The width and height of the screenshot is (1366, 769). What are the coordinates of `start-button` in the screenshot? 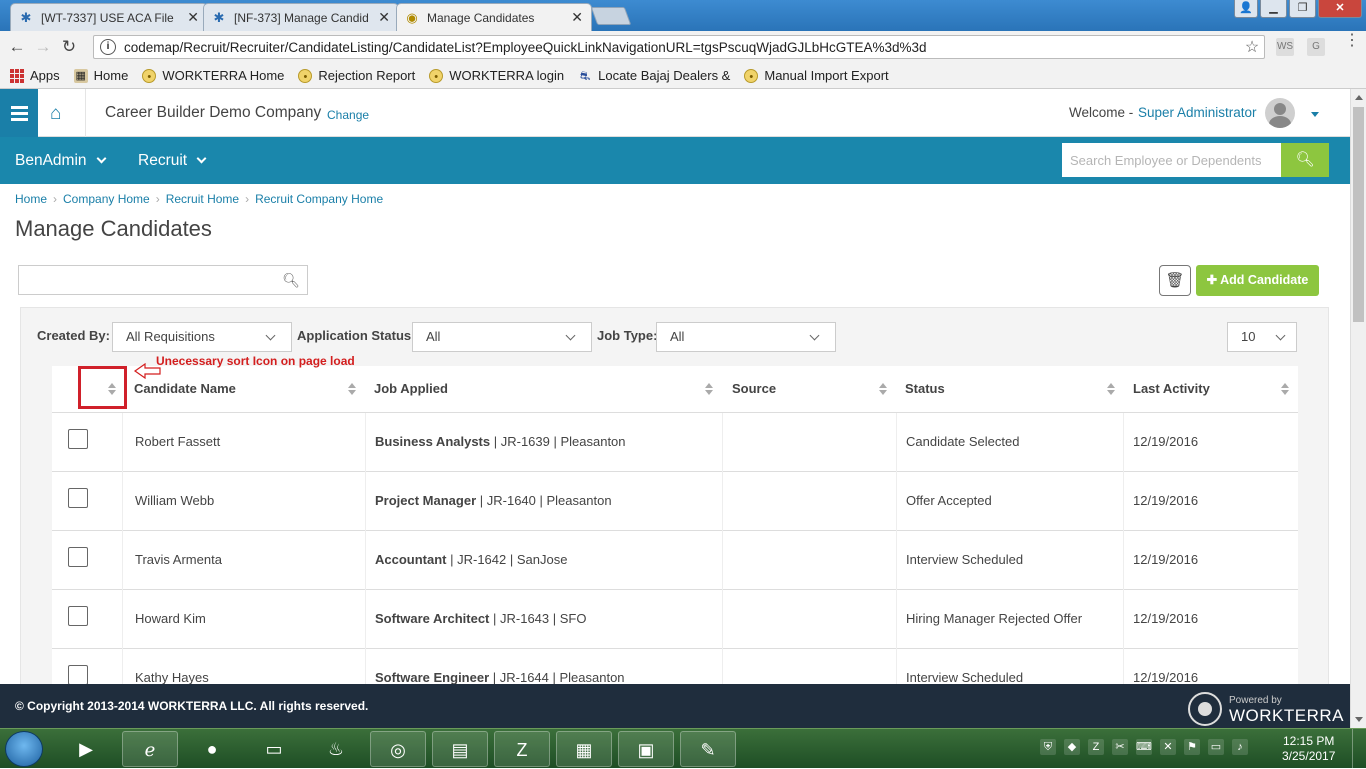 It's located at (24, 749).